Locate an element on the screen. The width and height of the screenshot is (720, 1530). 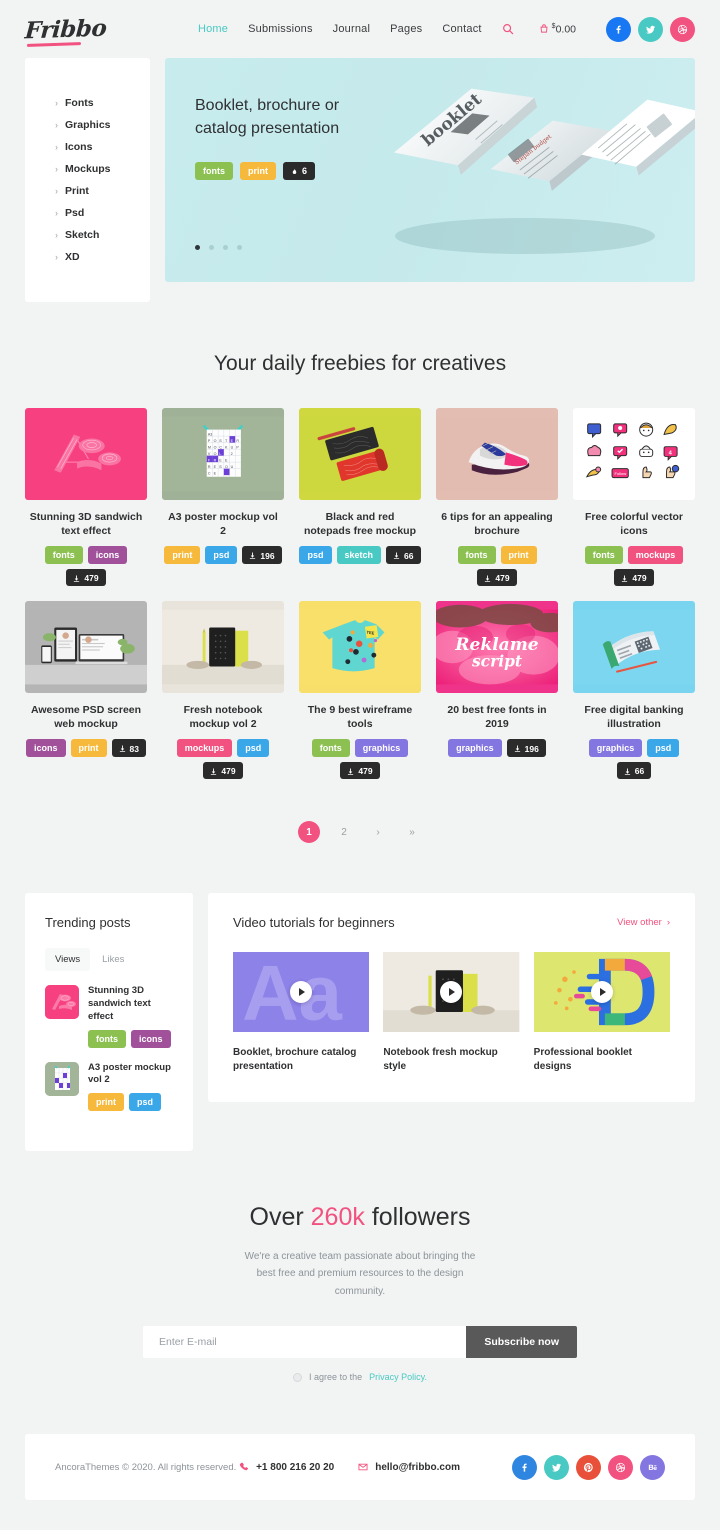
card-title: 6 tips for an appealing brochure is located at coordinates (497, 524).